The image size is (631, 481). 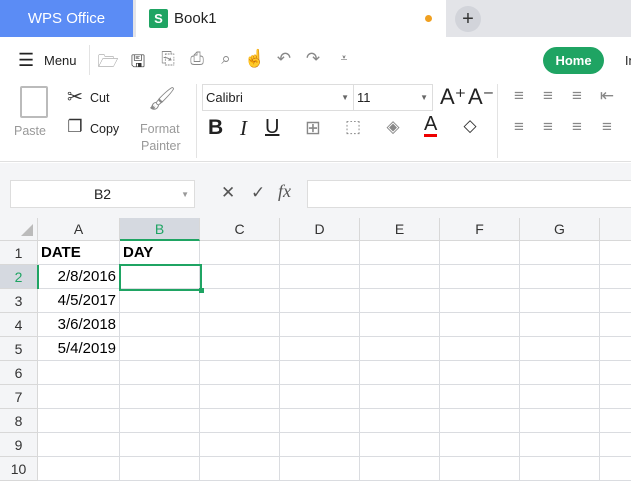 What do you see at coordinates (400, 277) in the screenshot?
I see `cell-E2` at bounding box center [400, 277].